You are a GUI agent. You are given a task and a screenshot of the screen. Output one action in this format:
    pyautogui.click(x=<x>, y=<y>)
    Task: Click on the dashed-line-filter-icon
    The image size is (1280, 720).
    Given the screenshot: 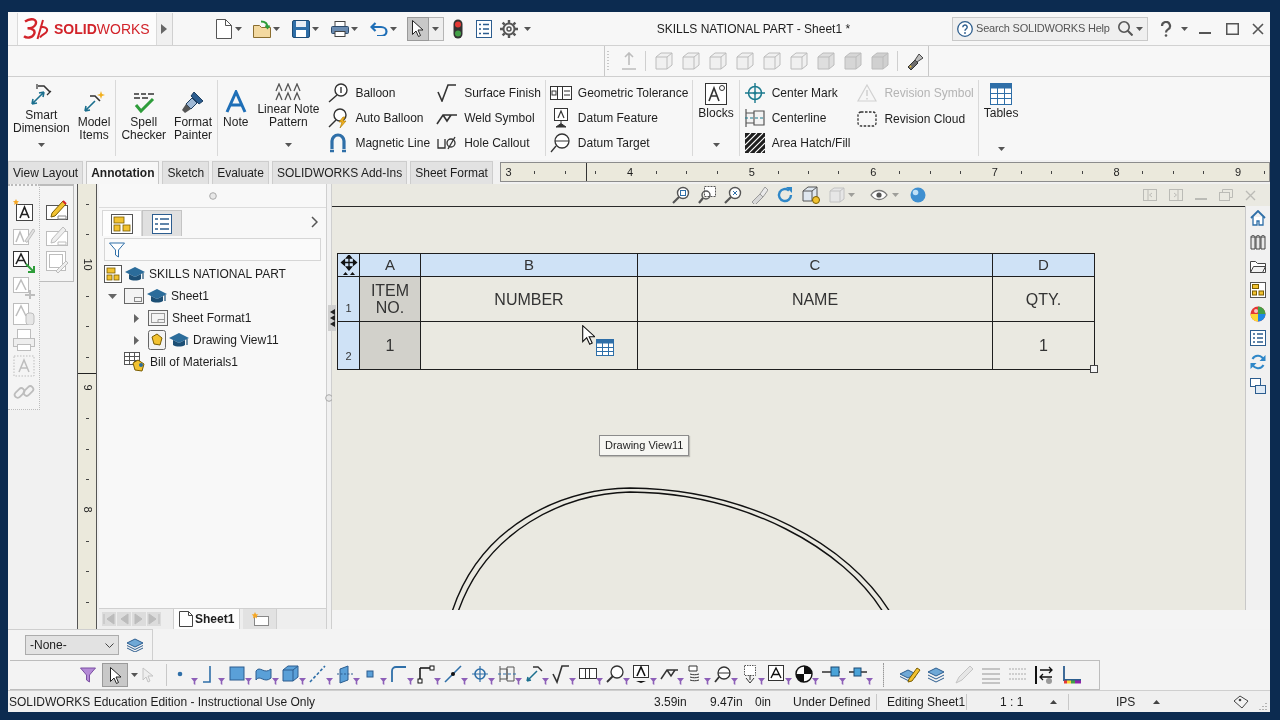 What is the action you would take?
    pyautogui.click(x=321, y=675)
    